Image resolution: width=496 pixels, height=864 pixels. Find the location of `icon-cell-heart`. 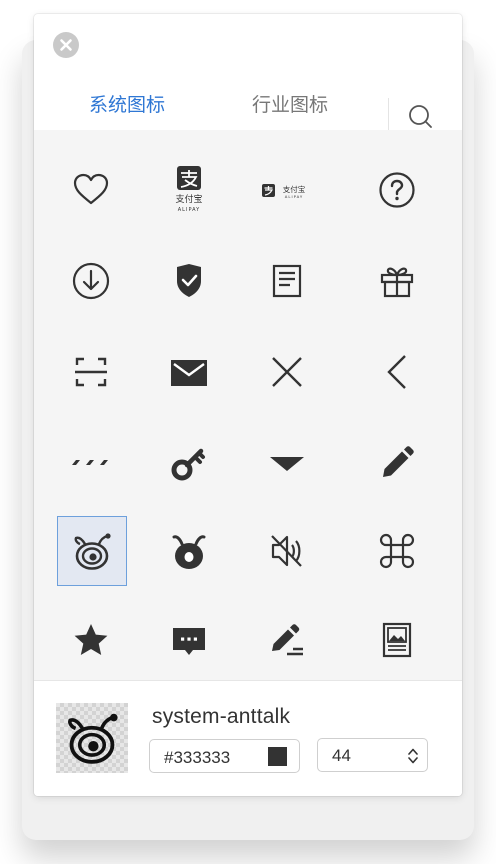

icon-cell-heart is located at coordinates (91, 190).